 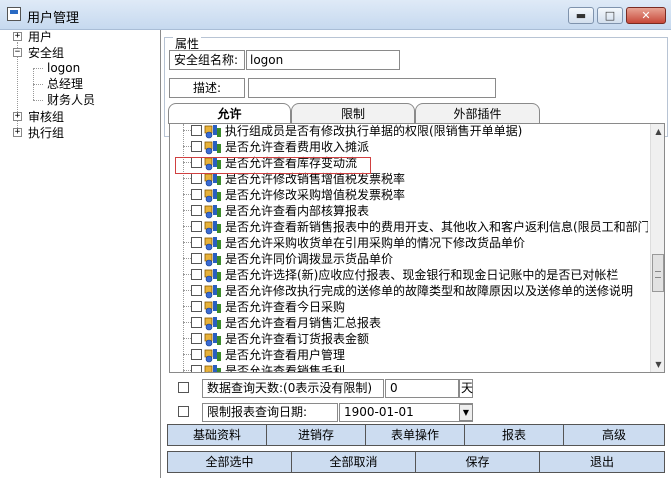 What do you see at coordinates (646, 15) in the screenshot?
I see `close-button: ✕` at bounding box center [646, 15].